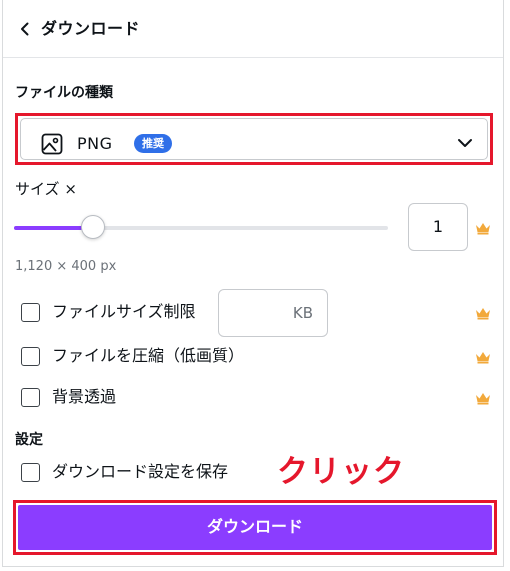 The width and height of the screenshot is (510, 571). Describe the element at coordinates (465, 143) in the screenshot. I see `chevron-down-icon` at that location.